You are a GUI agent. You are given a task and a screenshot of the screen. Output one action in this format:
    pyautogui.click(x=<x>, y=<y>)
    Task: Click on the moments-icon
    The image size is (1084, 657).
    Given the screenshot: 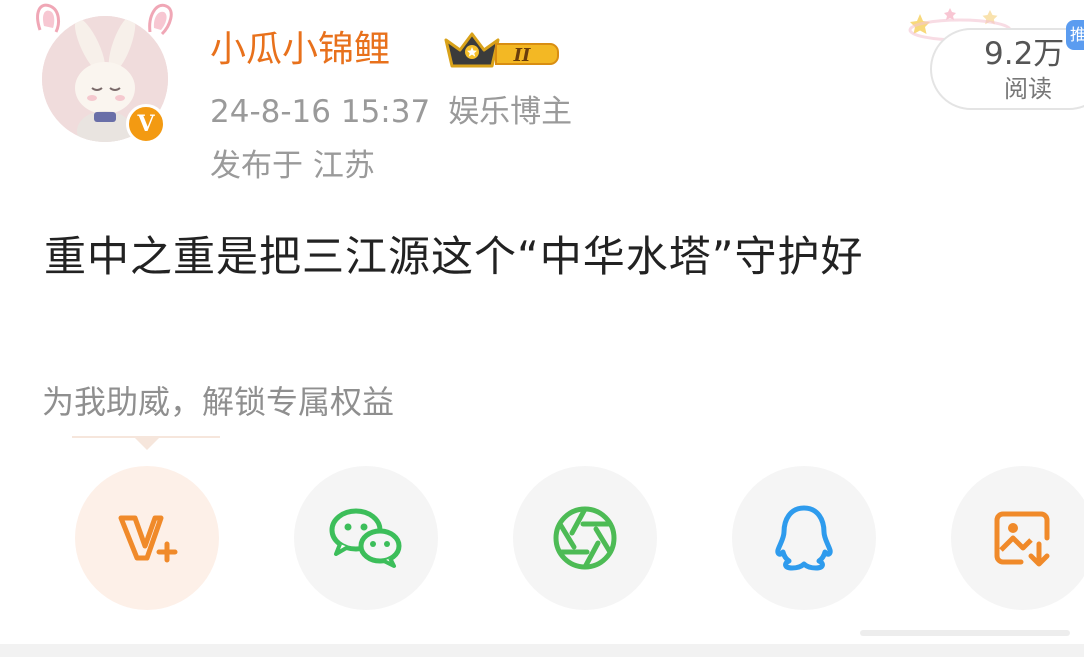 What is the action you would take?
    pyautogui.click(x=585, y=538)
    